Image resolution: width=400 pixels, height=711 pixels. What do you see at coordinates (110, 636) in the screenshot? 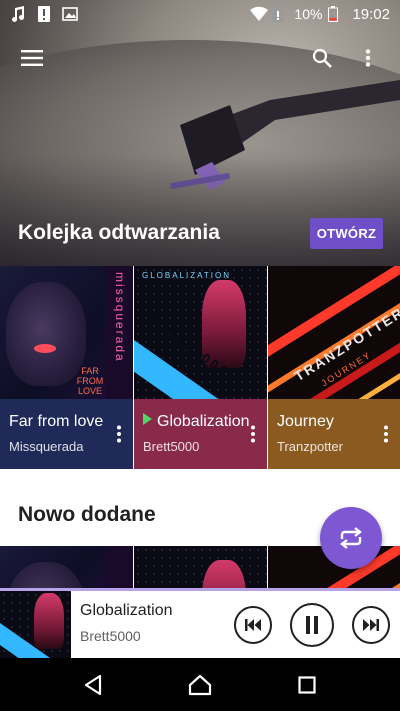
I see `now-playing-artist: Brett5000` at bounding box center [110, 636].